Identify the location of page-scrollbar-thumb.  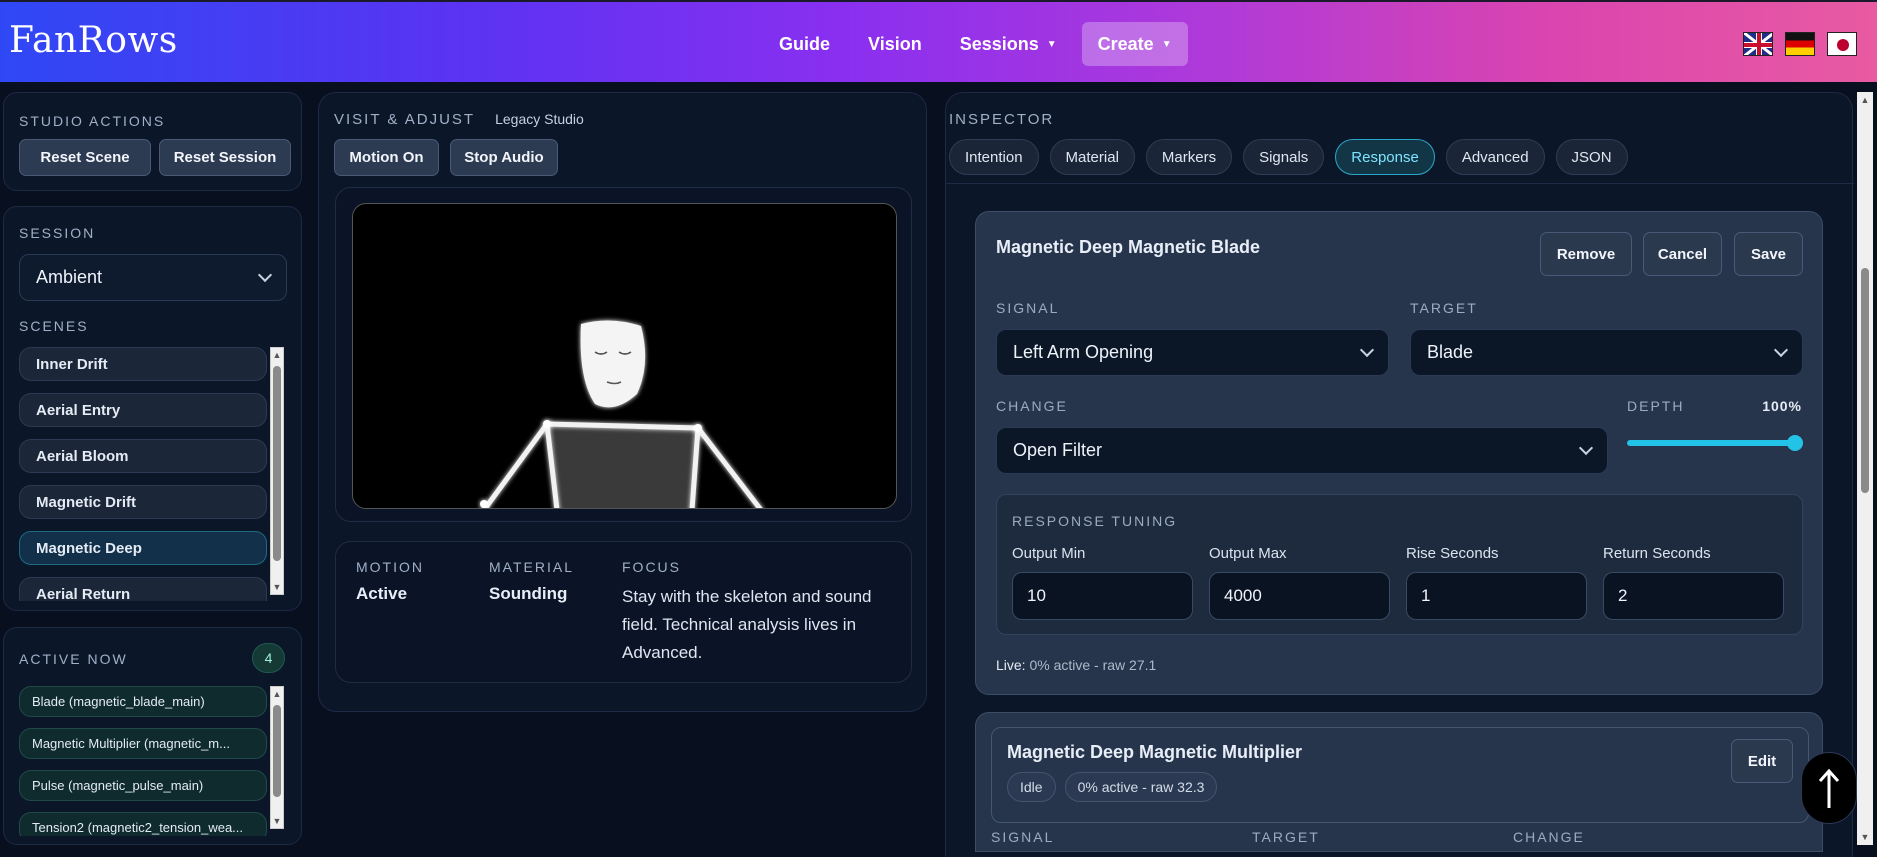
(1865, 380).